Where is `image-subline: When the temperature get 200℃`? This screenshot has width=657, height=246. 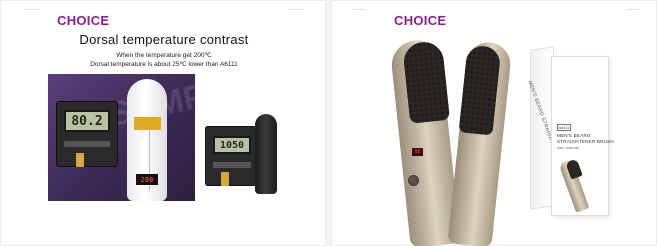
image-subline: When the temperature get 200℃ is located at coordinates (164, 55).